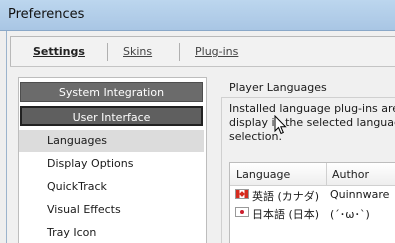 The width and height of the screenshot is (395, 243). What do you see at coordinates (326, 174) in the screenshot?
I see `column-separator` at bounding box center [326, 174].